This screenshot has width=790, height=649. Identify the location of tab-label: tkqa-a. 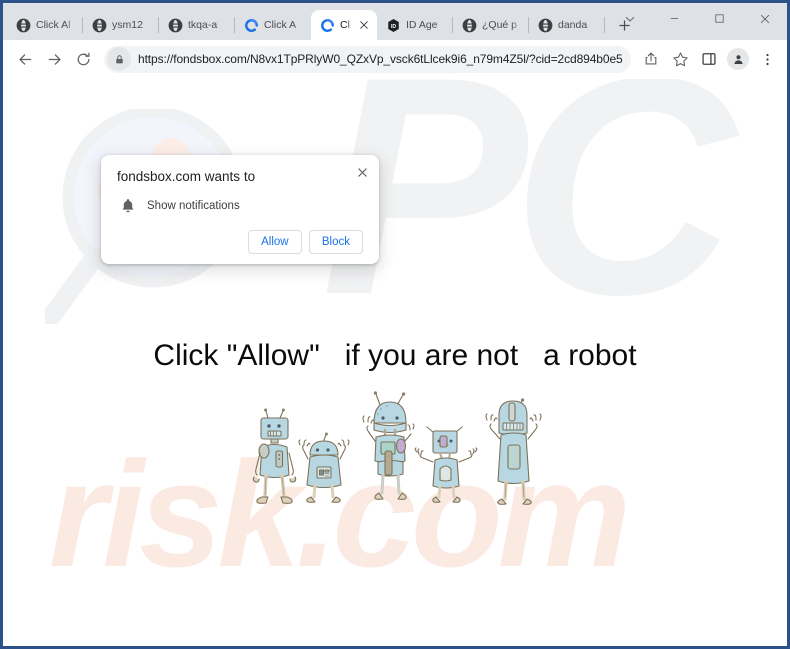
(203, 25).